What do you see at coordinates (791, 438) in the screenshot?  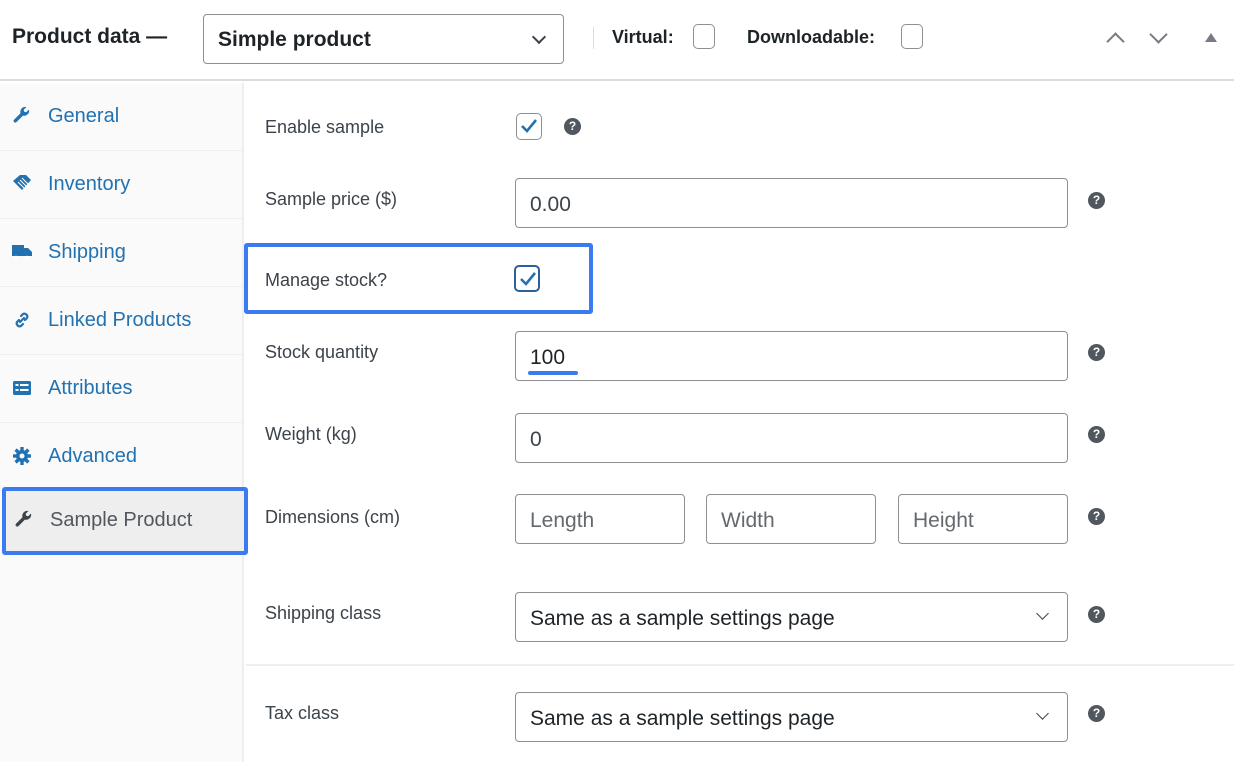 I see `weight-input: 0` at bounding box center [791, 438].